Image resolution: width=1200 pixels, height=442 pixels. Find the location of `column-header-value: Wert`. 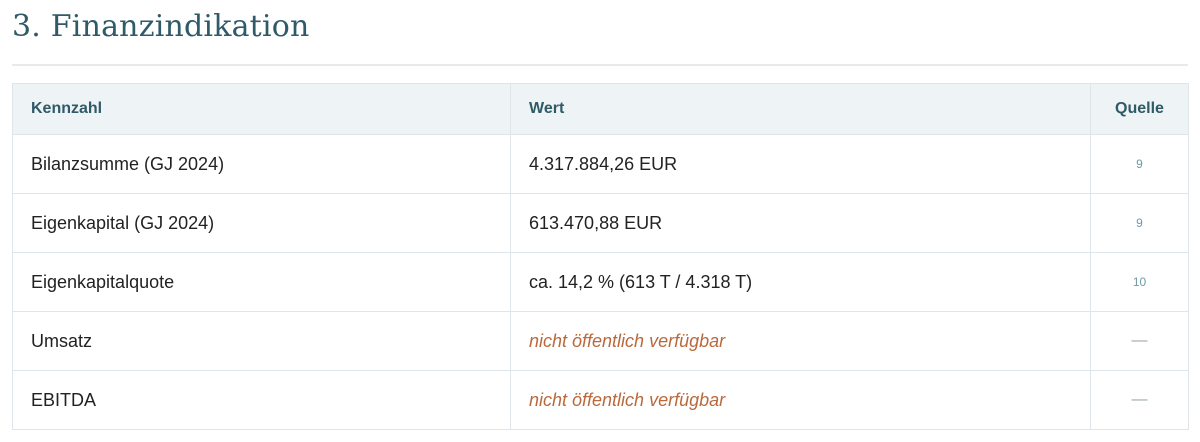

column-header-value: Wert is located at coordinates (800, 109).